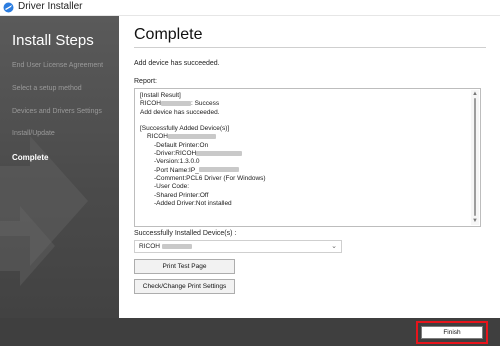  I want to click on report-label: Report:, so click(145, 81).